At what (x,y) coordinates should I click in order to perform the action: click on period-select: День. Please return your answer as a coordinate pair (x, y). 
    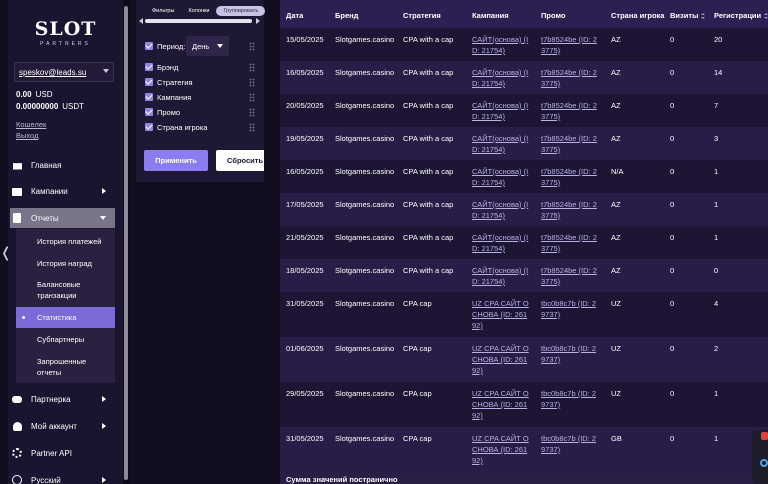
    Looking at the image, I should click on (207, 46).